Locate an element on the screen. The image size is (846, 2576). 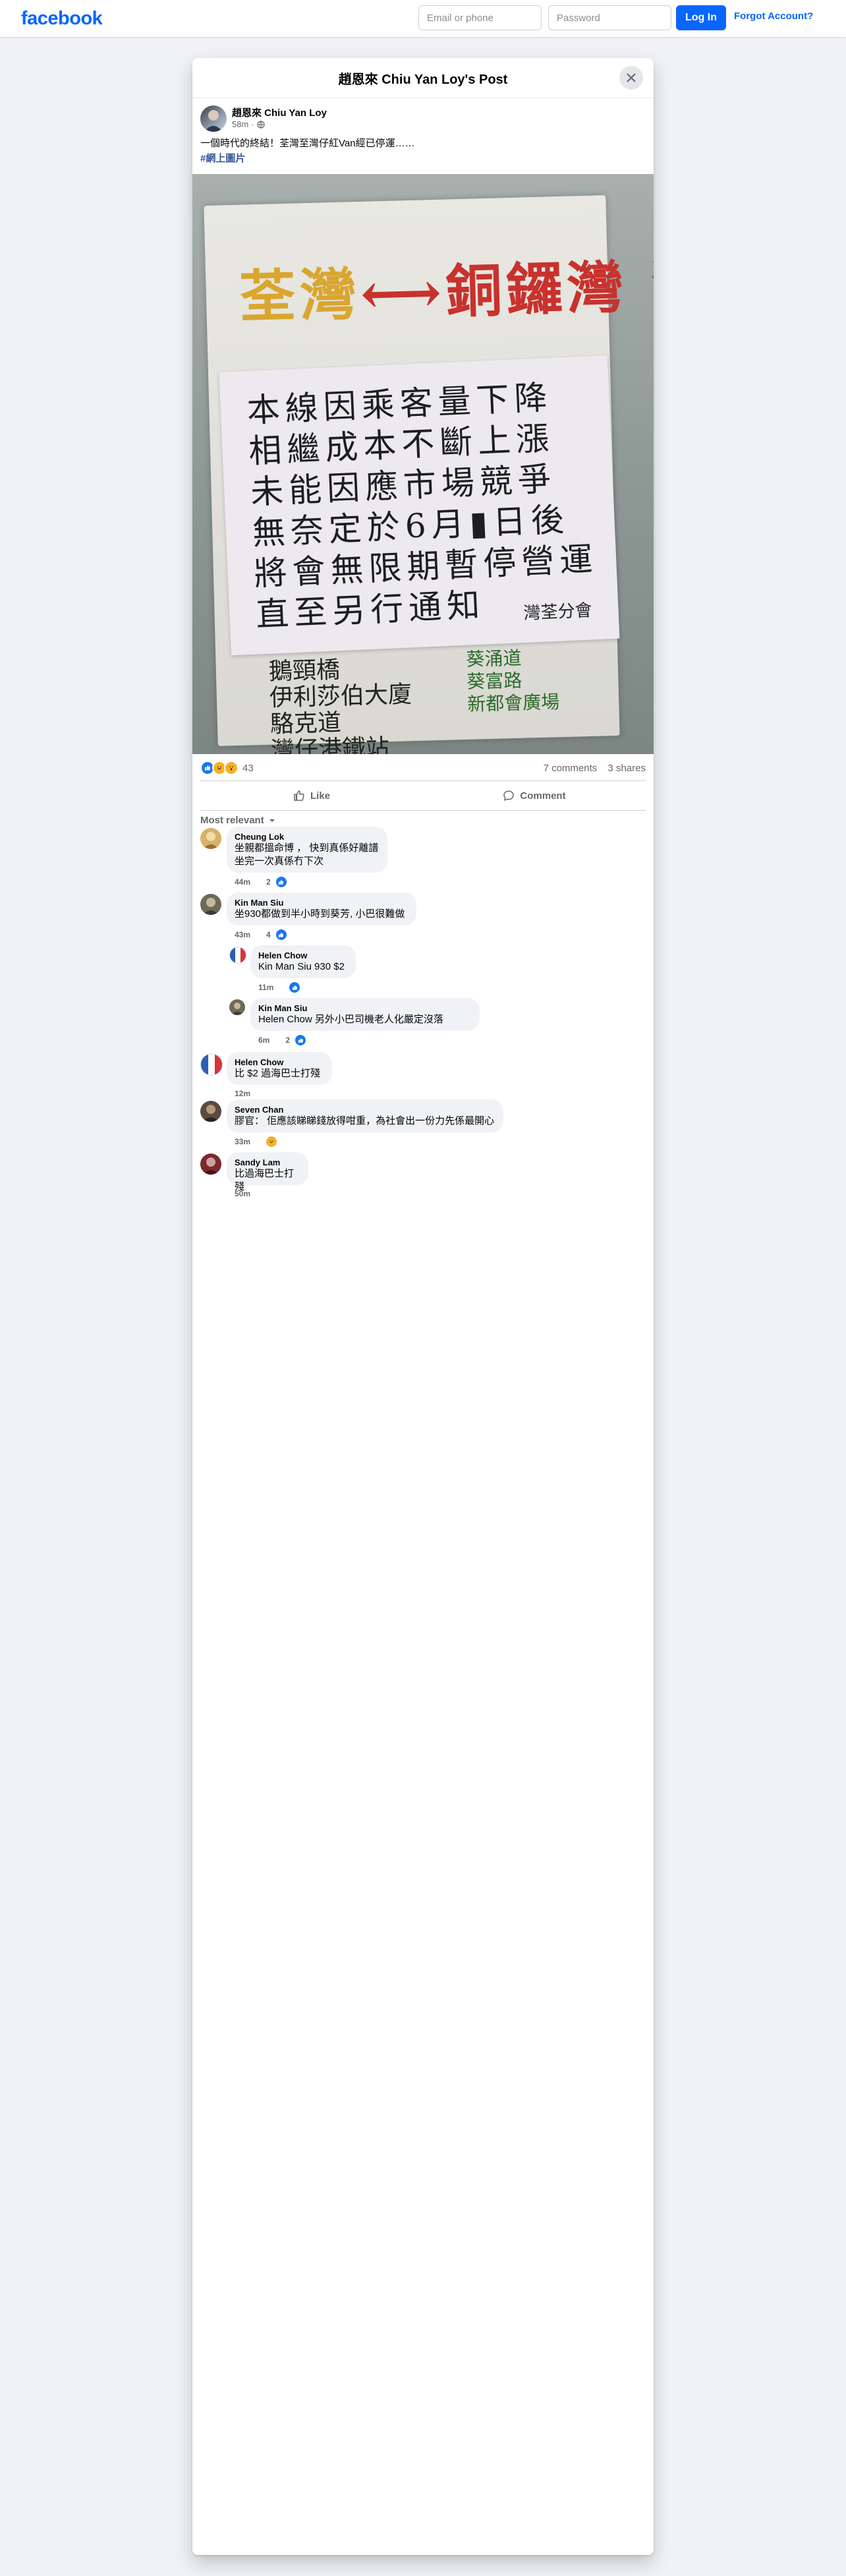
route-dest: 灣仔 is located at coordinates (652, 285).